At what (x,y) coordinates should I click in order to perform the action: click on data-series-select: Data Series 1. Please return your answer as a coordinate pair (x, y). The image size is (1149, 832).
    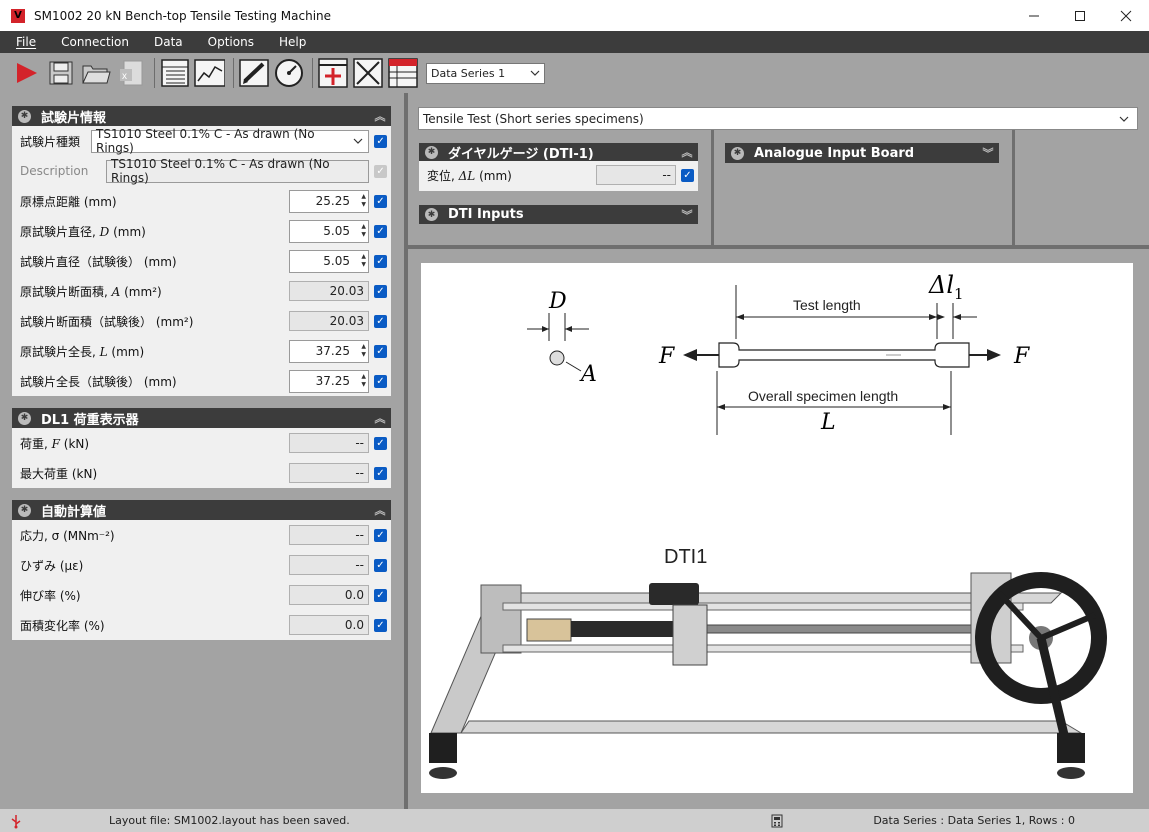
    Looking at the image, I should click on (485, 73).